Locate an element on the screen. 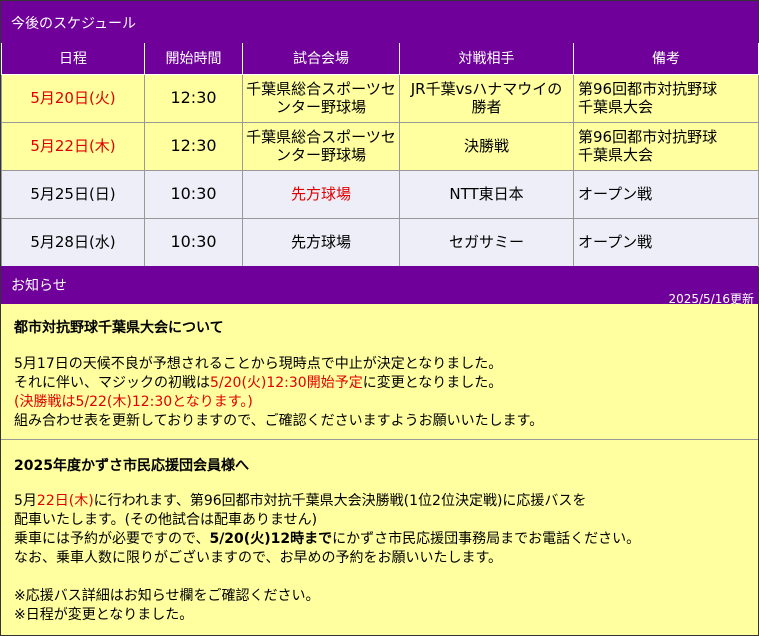 This screenshot has width=759, height=636. notice-title: 2025年度かずさ市民応援団会員様へ is located at coordinates (131, 466).